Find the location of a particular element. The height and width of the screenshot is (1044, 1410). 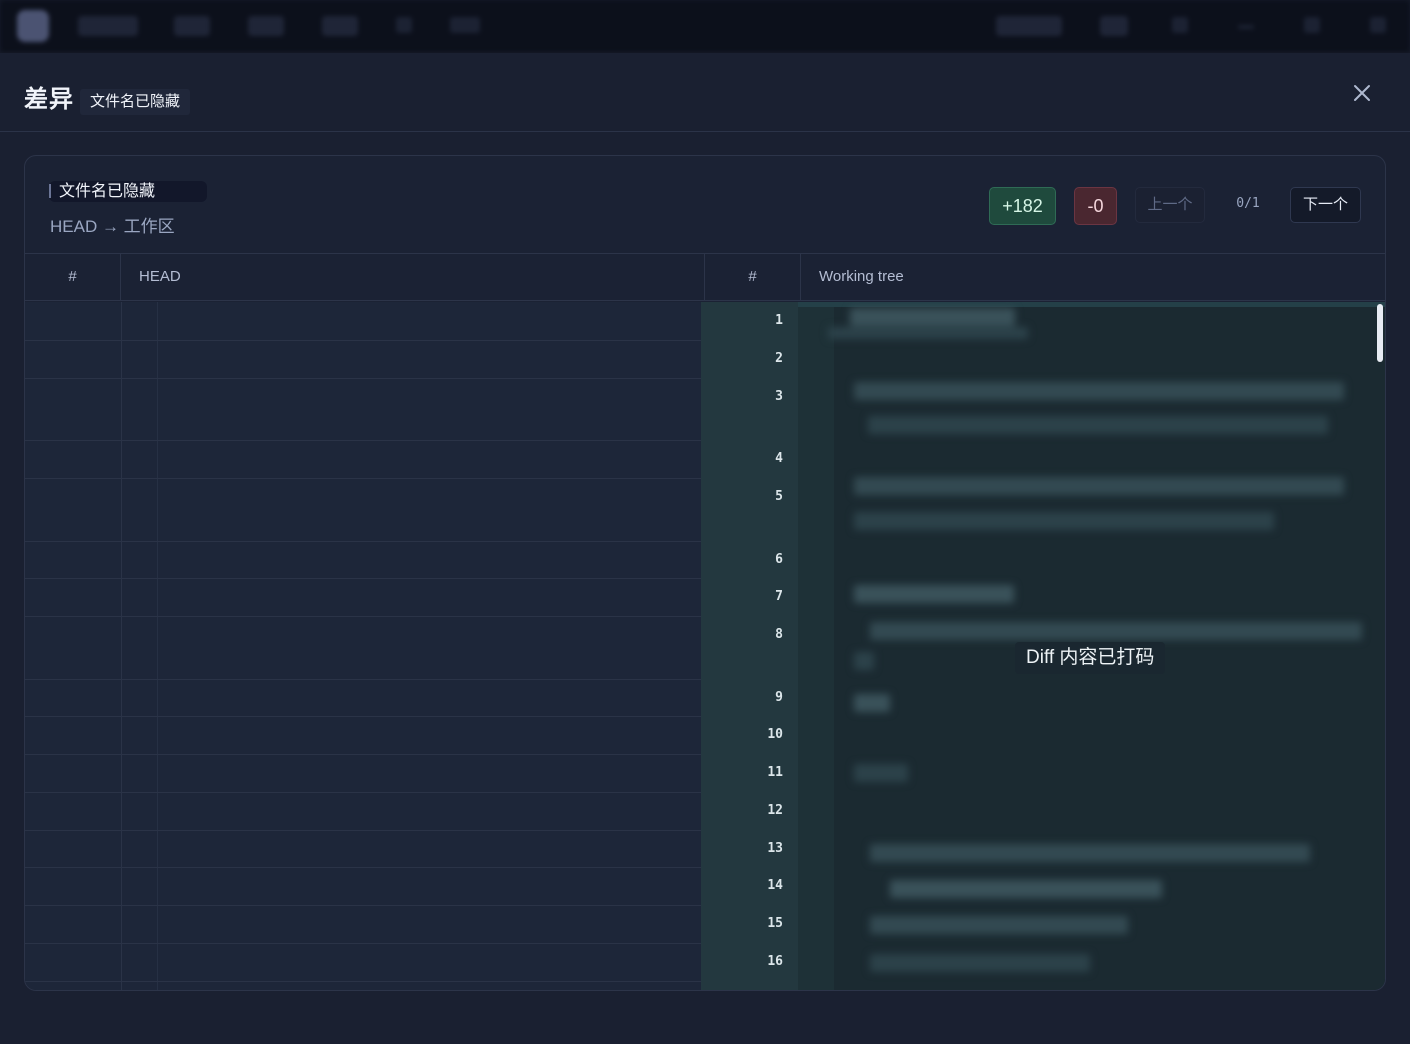

modal-title: 差异 is located at coordinates (49, 99).